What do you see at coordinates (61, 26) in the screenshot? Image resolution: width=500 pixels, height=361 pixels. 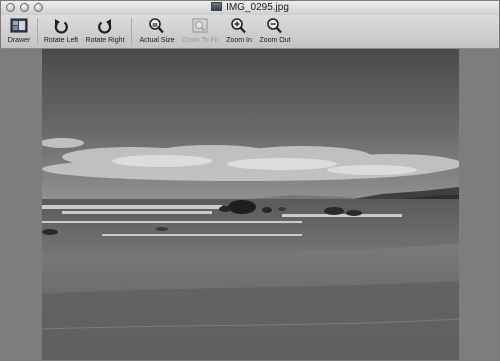 I see `rotate-left-icon` at bounding box center [61, 26].